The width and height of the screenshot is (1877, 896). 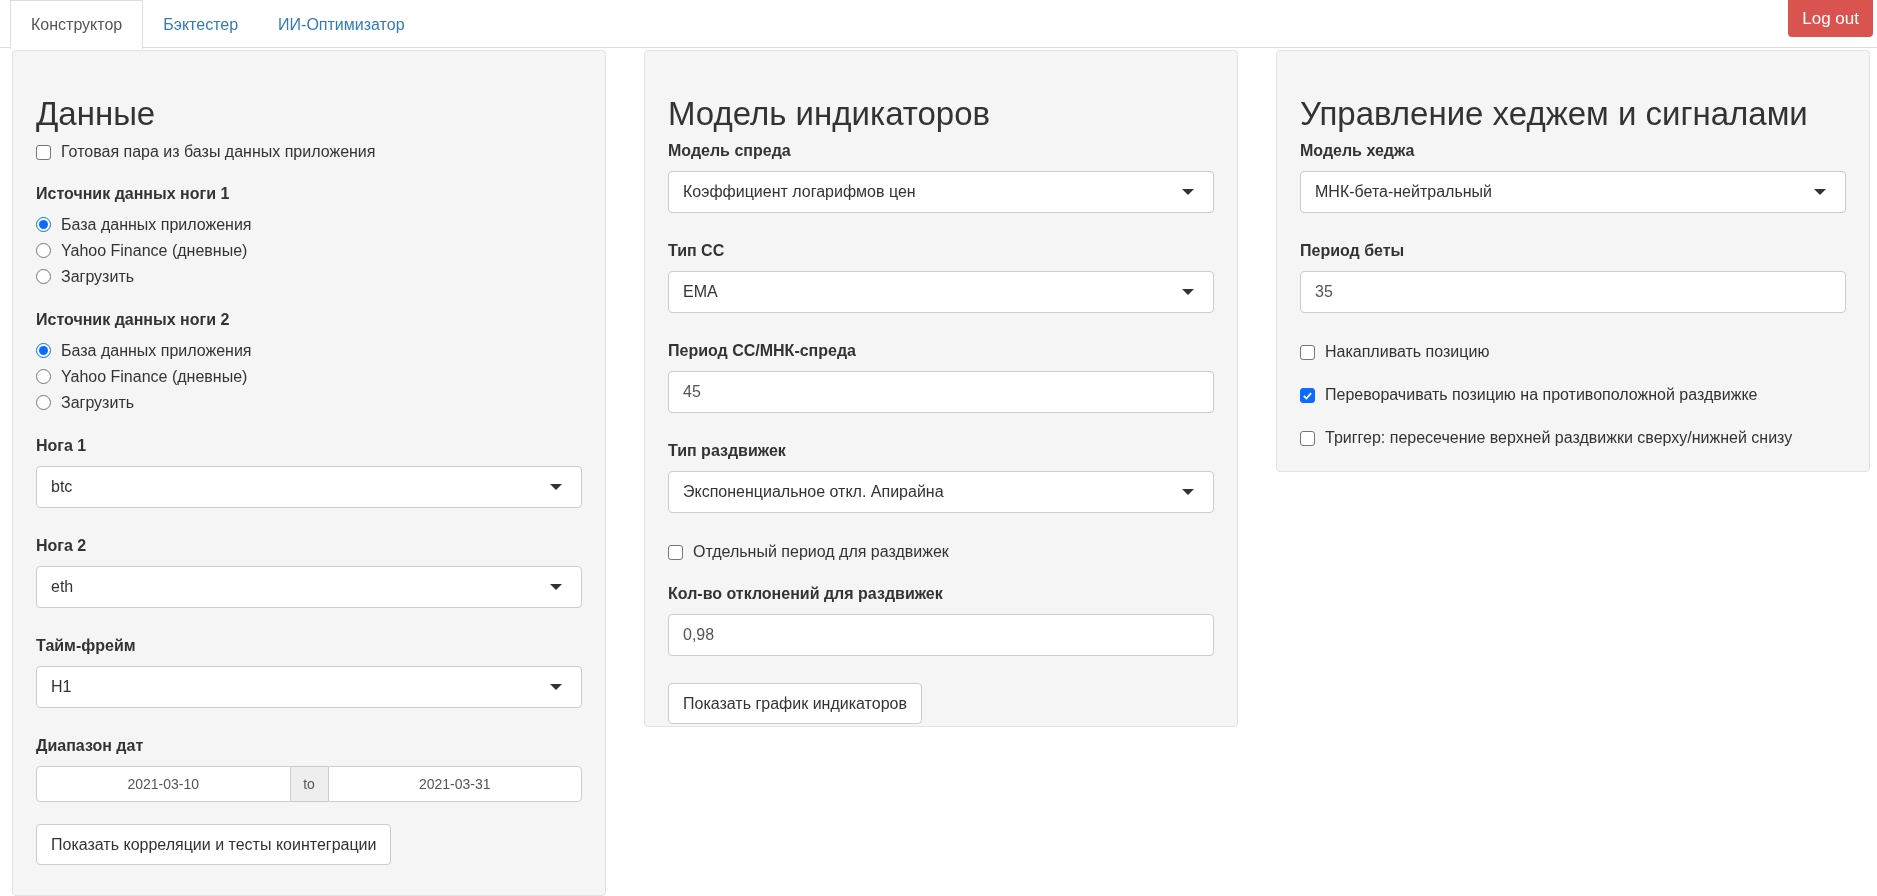 What do you see at coordinates (830, 114) in the screenshot?
I see `panel-title: Модель индикаторов` at bounding box center [830, 114].